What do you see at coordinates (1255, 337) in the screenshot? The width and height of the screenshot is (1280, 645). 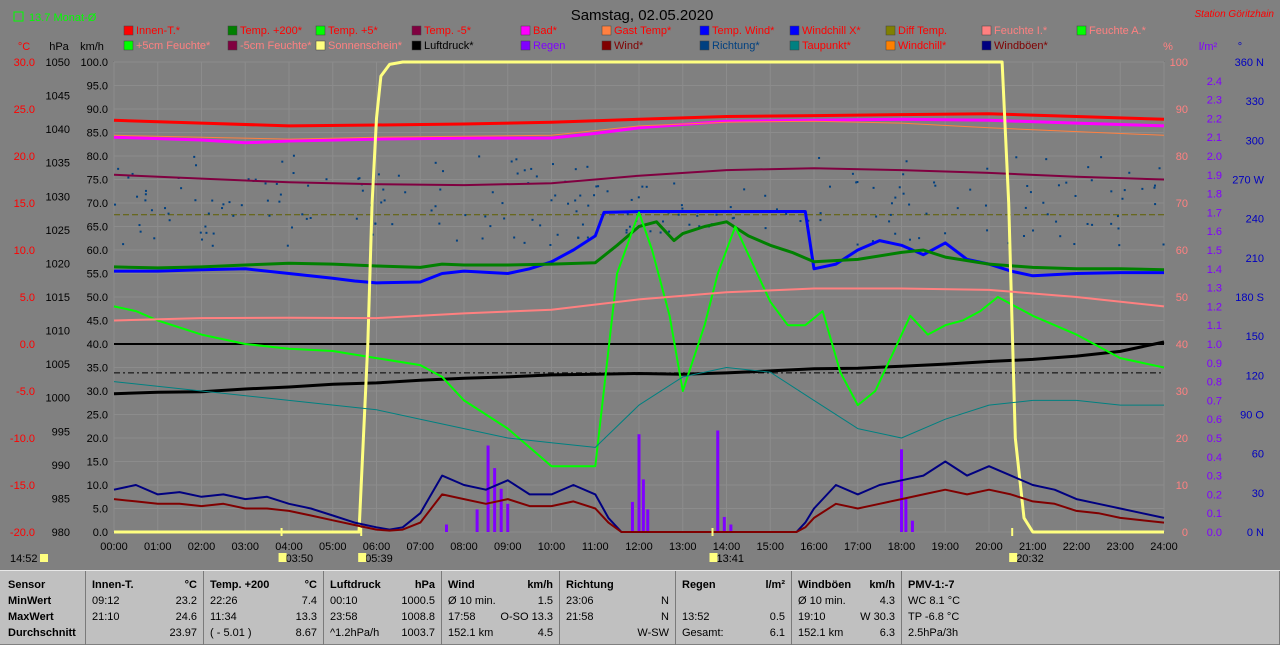 I see `y-tick-label: 150` at bounding box center [1255, 337].